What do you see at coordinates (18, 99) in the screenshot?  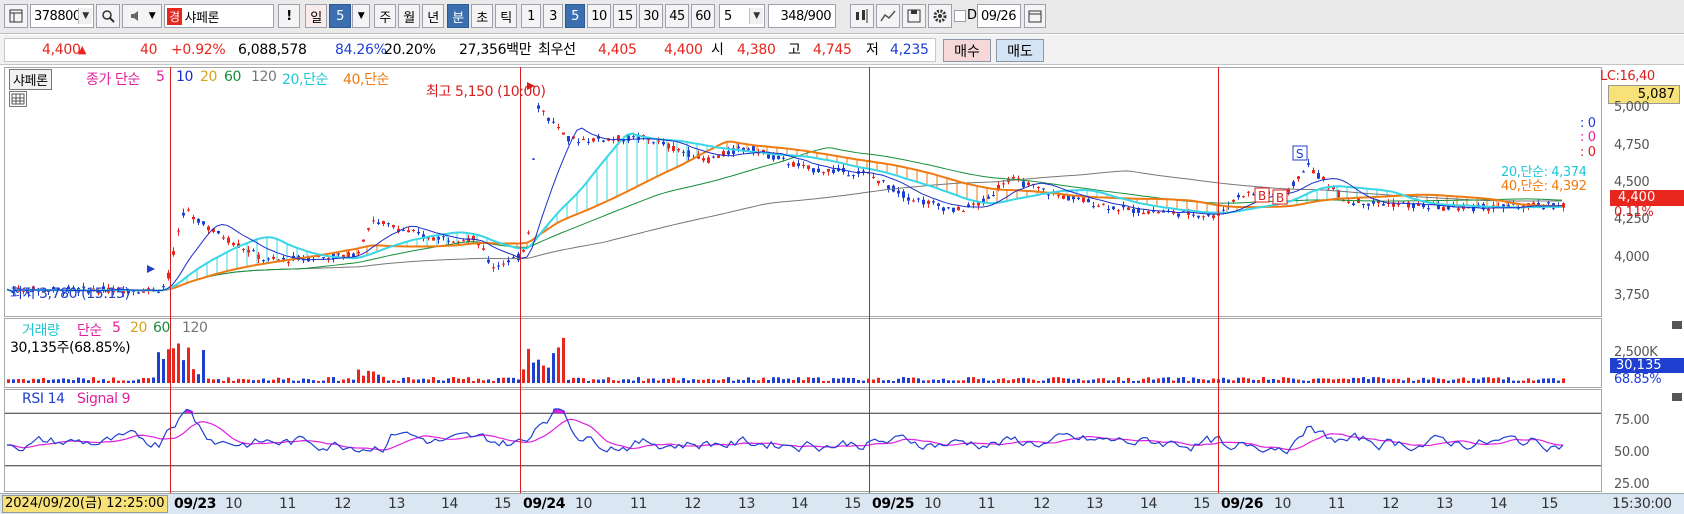 I see `grid-toggle-button` at bounding box center [18, 99].